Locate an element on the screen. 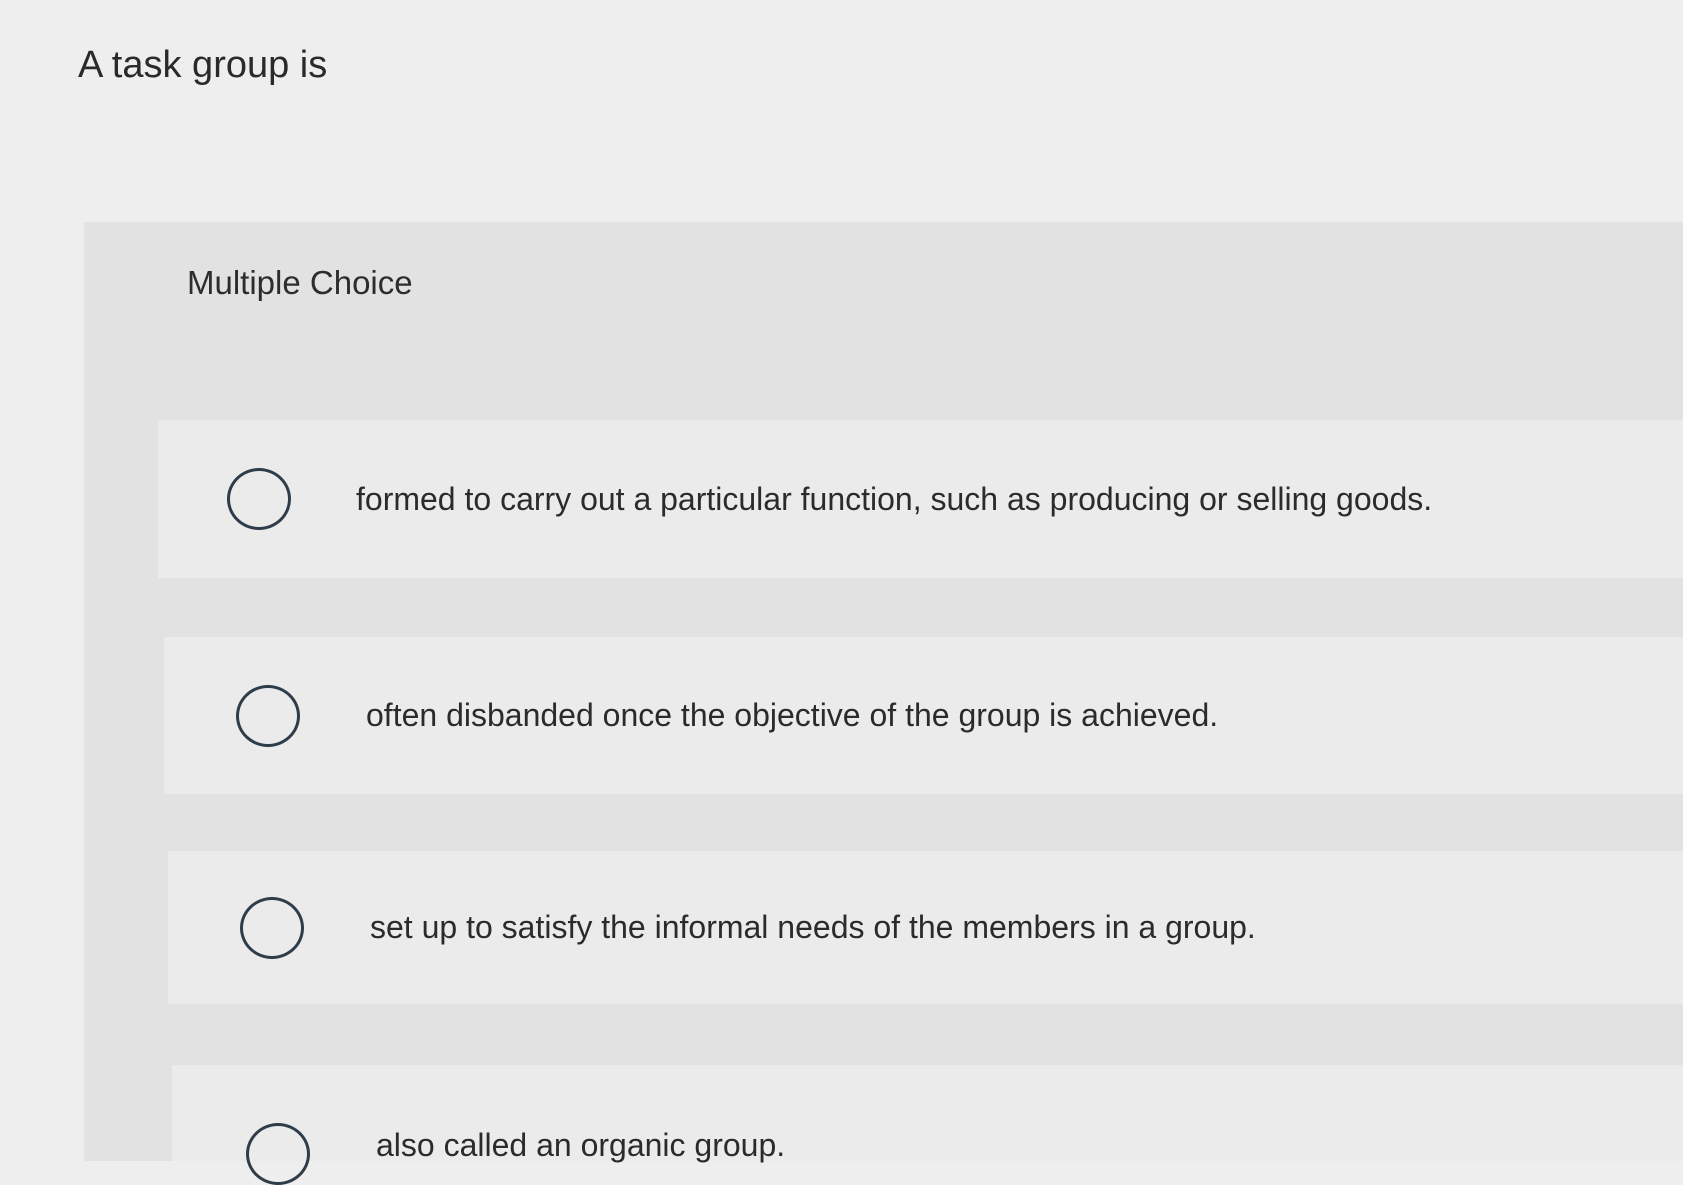 The height and width of the screenshot is (1185, 1683). question-prompt: A task group is is located at coordinates (203, 65).